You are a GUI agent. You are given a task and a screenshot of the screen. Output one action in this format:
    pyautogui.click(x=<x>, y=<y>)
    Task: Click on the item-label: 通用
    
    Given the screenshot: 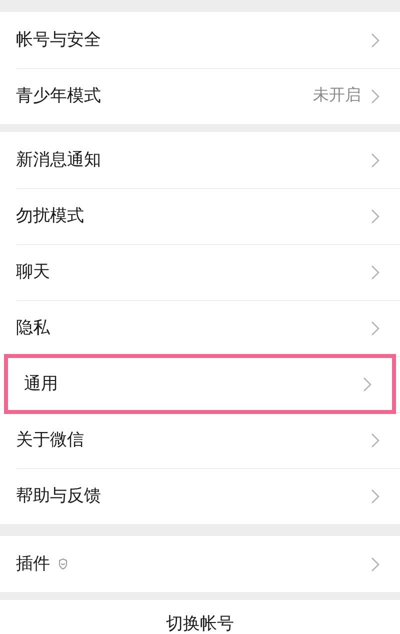 What is the action you would take?
    pyautogui.click(x=41, y=384)
    